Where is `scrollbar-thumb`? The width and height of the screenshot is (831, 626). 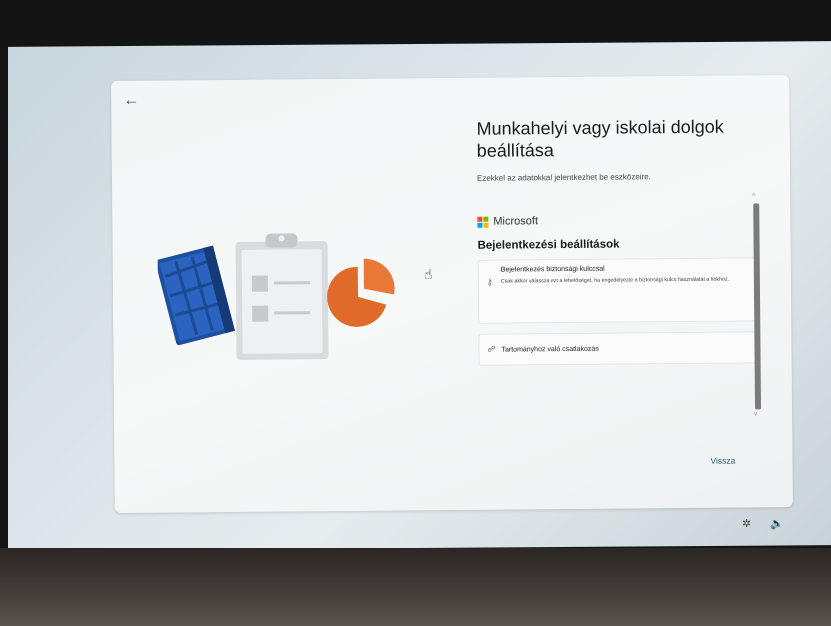
scrollbar-thumb is located at coordinates (757, 306).